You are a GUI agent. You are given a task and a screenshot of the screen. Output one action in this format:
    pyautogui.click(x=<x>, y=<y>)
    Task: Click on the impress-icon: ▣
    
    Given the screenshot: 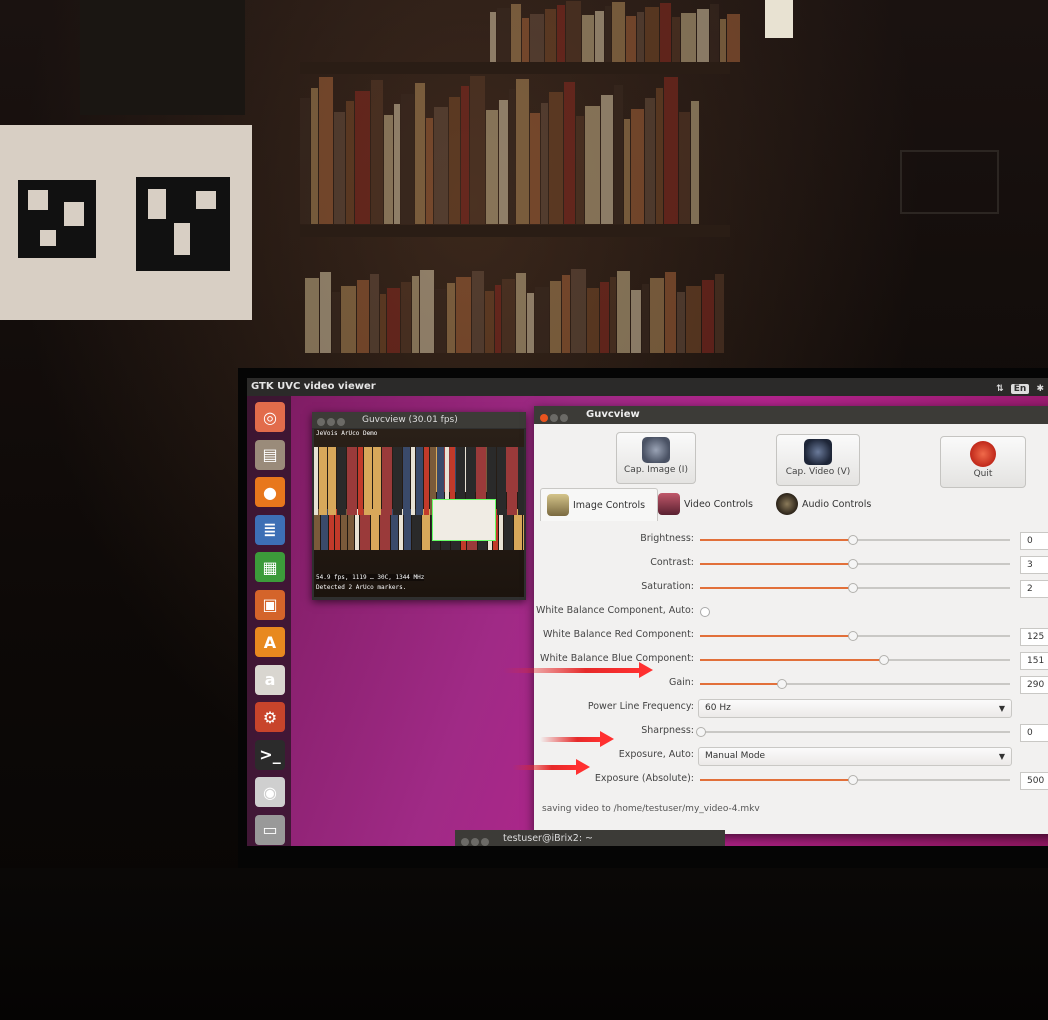 What is the action you would take?
    pyautogui.click(x=270, y=604)
    